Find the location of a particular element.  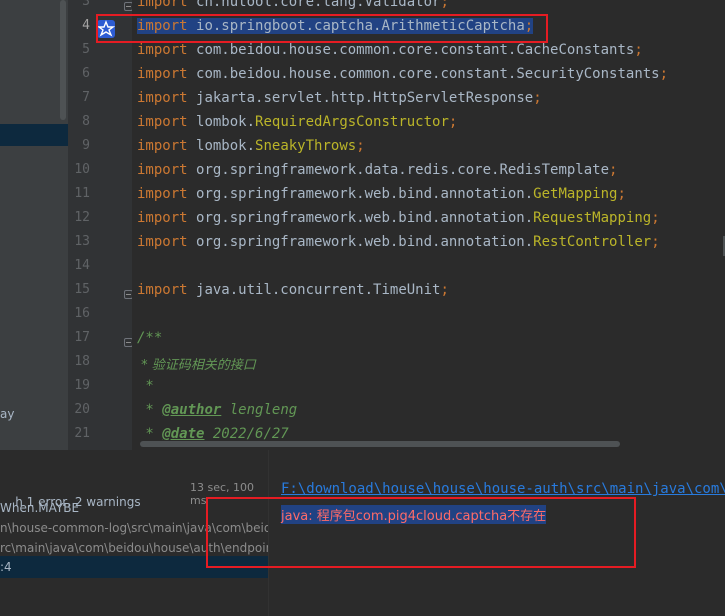

project-selected-row is located at coordinates (34, 135).